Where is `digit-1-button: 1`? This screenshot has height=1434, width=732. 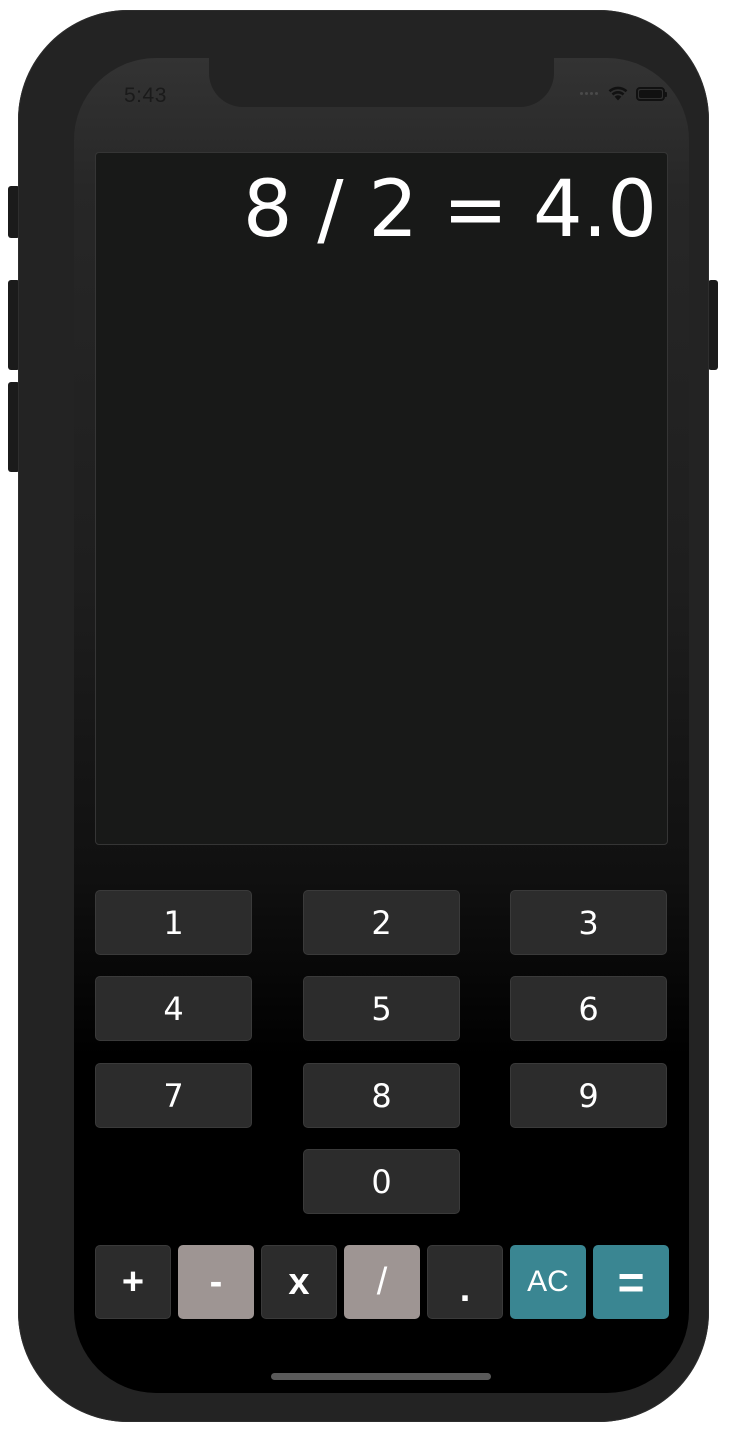 digit-1-button: 1 is located at coordinates (173, 922).